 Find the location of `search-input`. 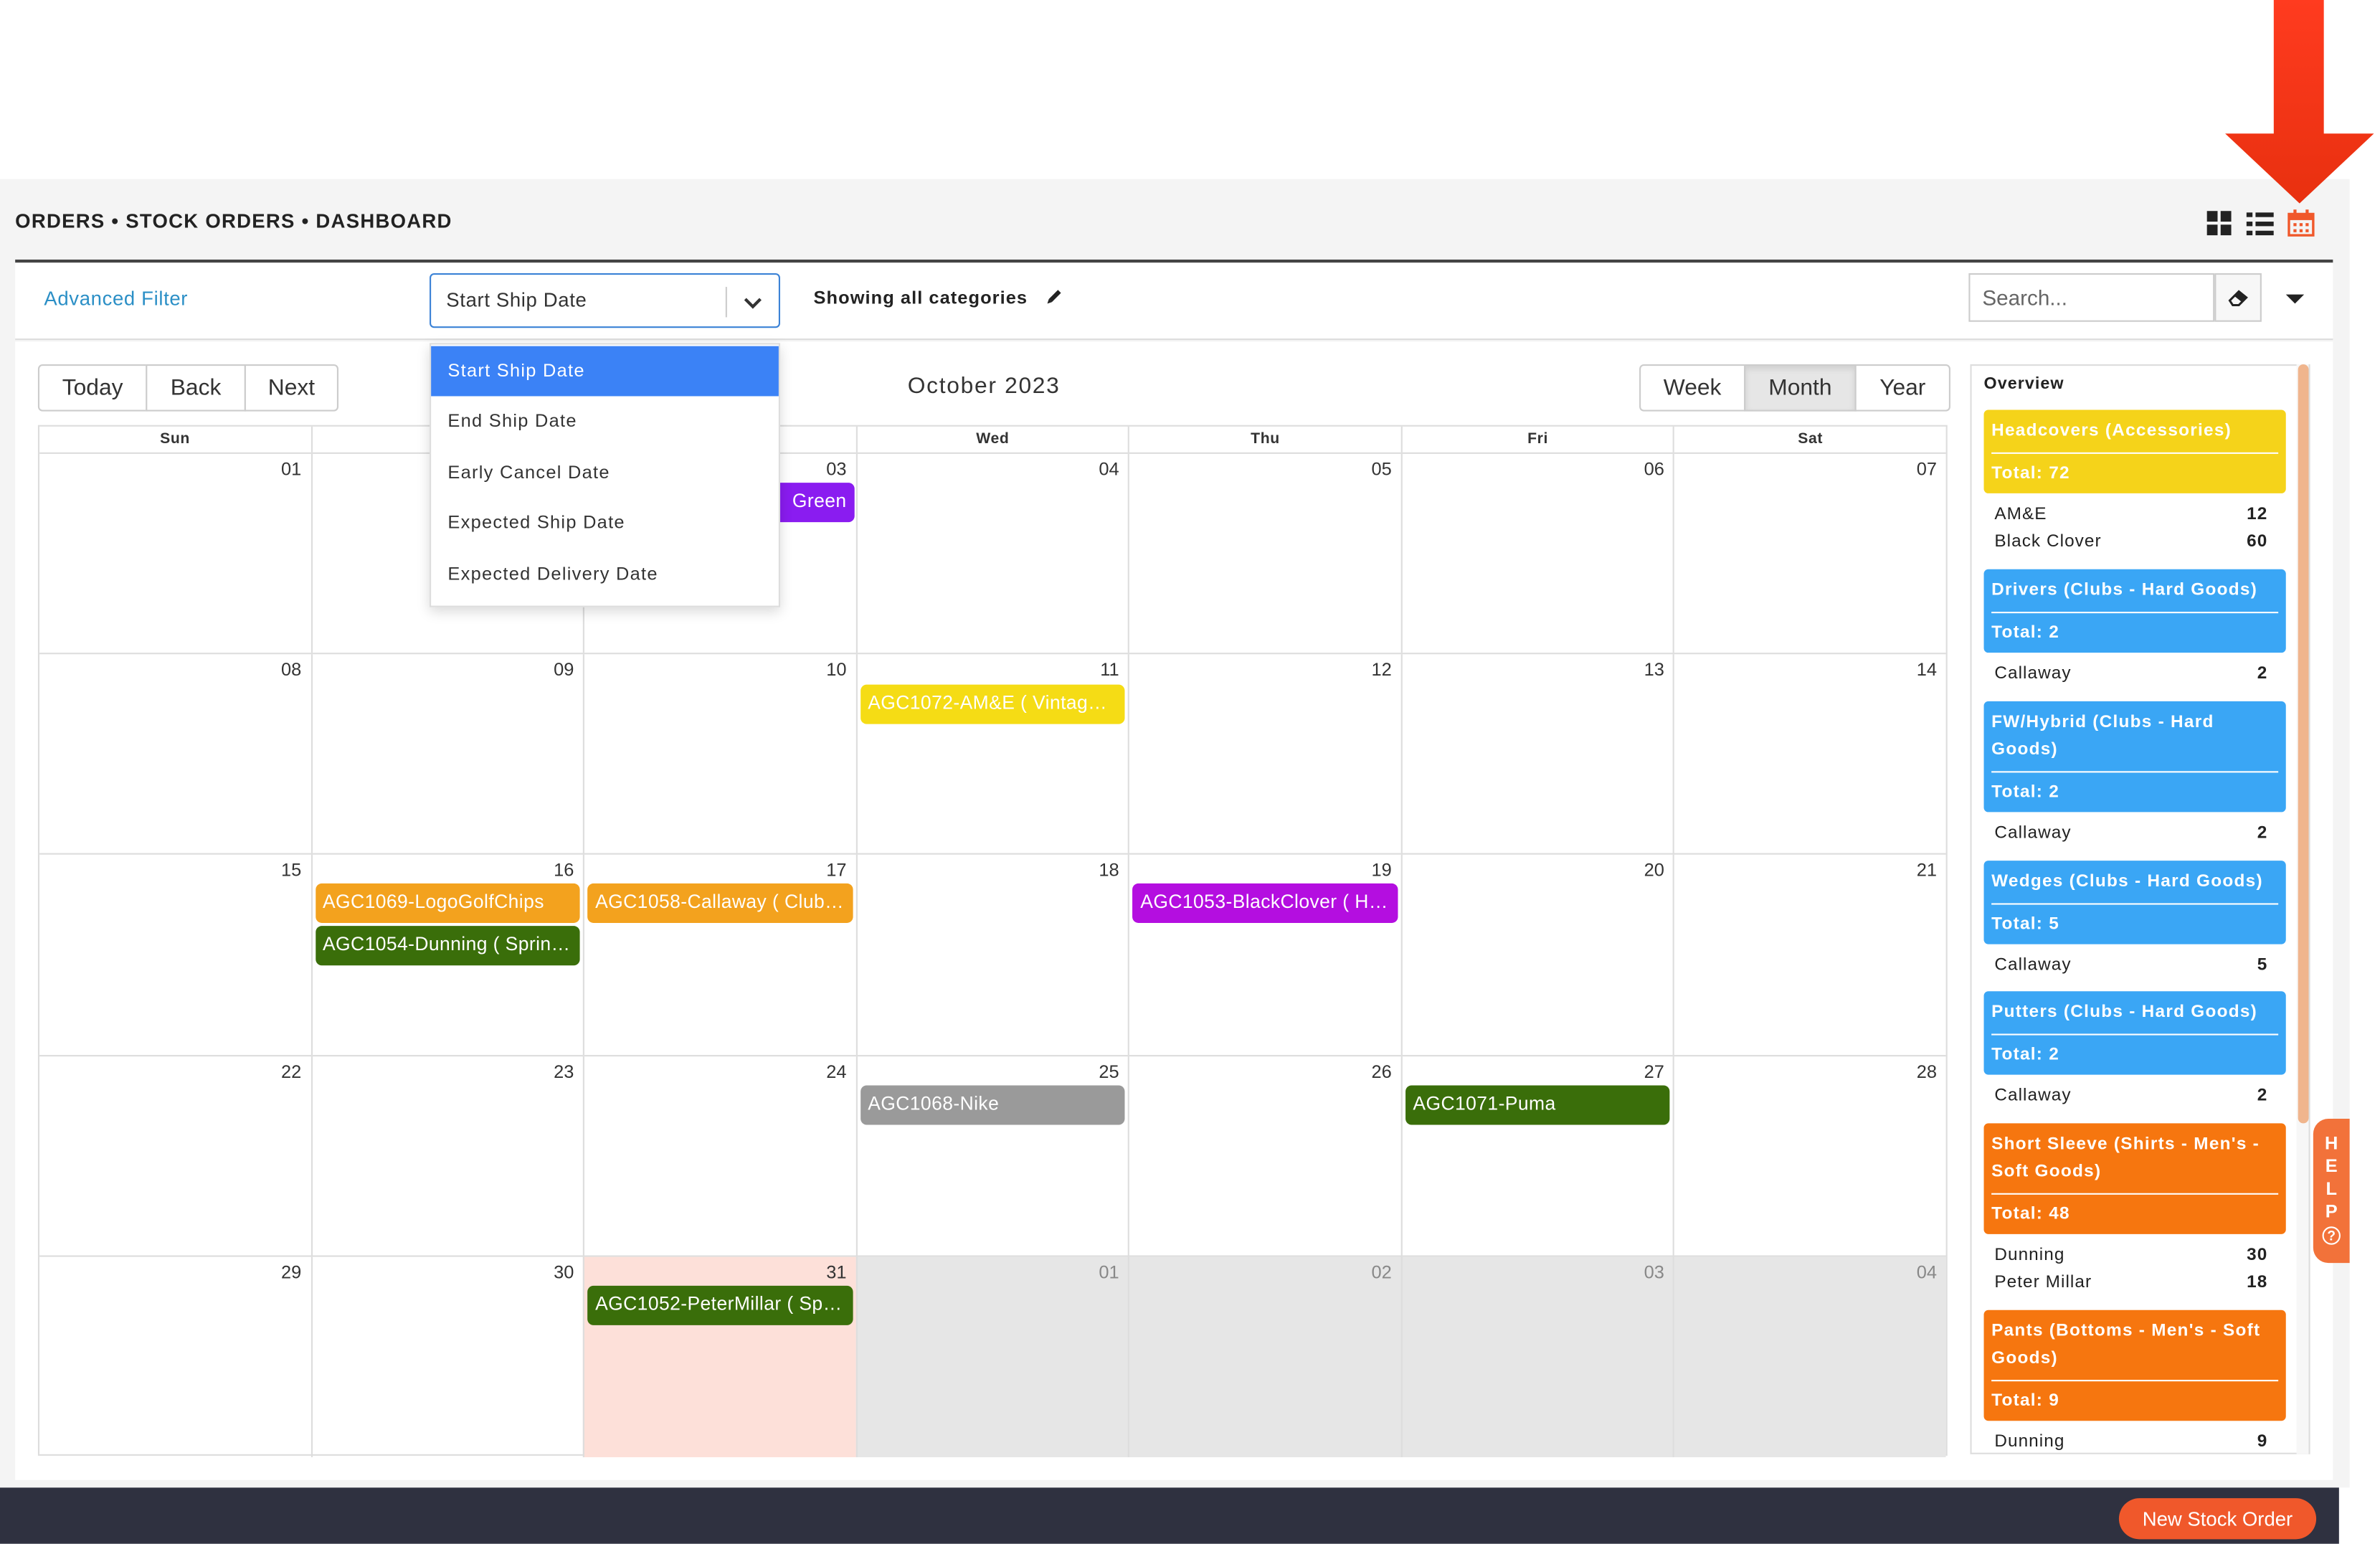

search-input is located at coordinates (2091, 297).